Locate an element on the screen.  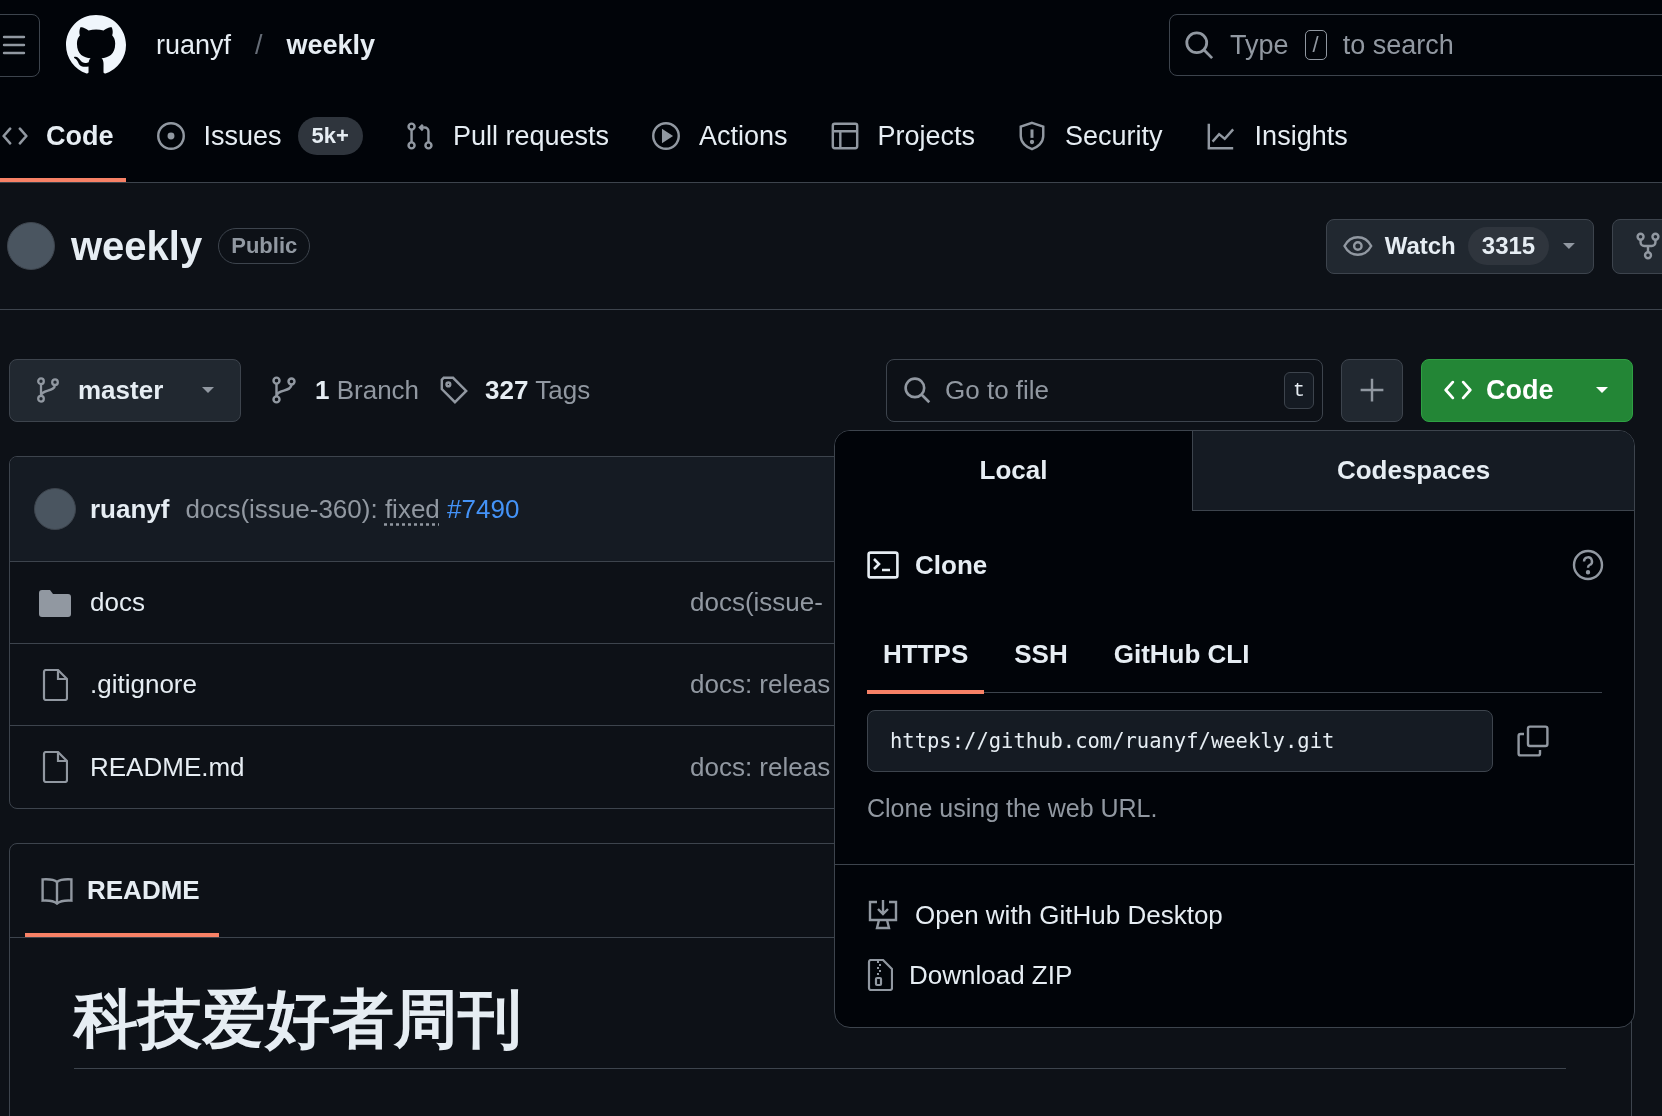
tags-link: 327 Tags is located at coordinates (538, 390).